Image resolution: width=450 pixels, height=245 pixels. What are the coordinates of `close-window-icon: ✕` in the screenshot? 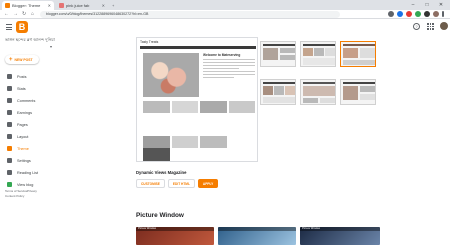 It's located at (441, 5).